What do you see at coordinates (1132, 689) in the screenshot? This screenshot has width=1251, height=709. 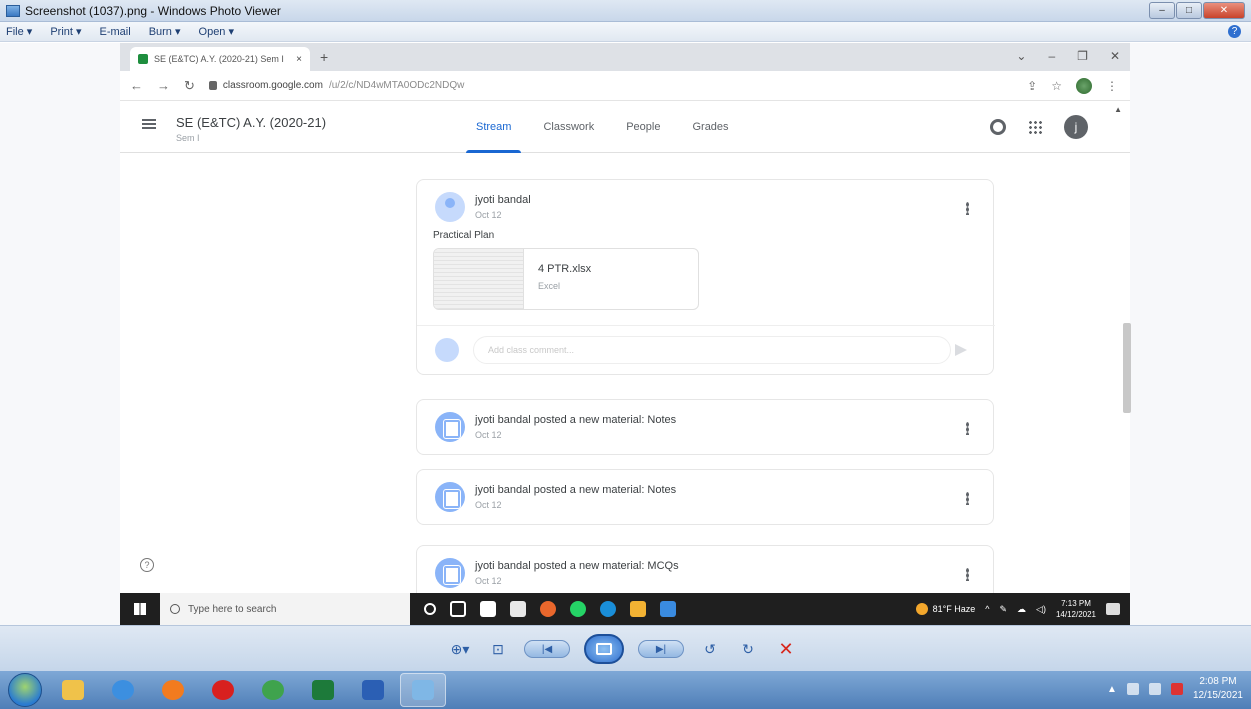 I see `volume-tray-icon` at bounding box center [1132, 689].